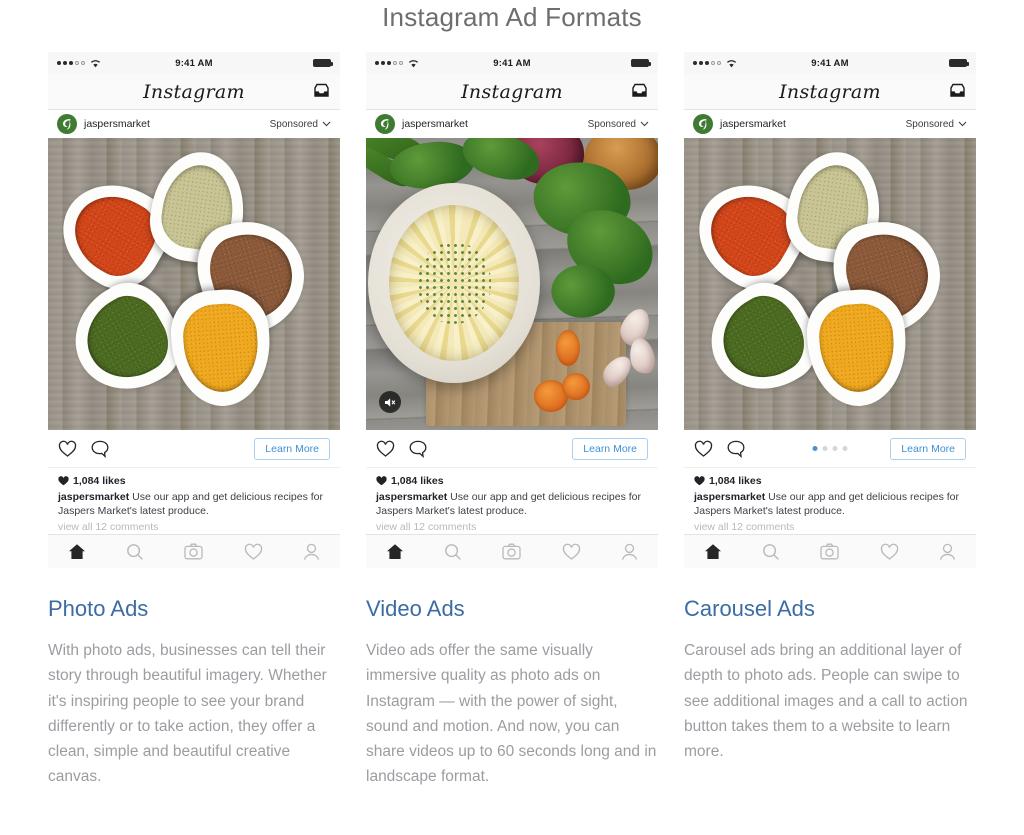 Image resolution: width=1024 pixels, height=835 pixels. I want to click on audio-mute-button, so click(390, 402).